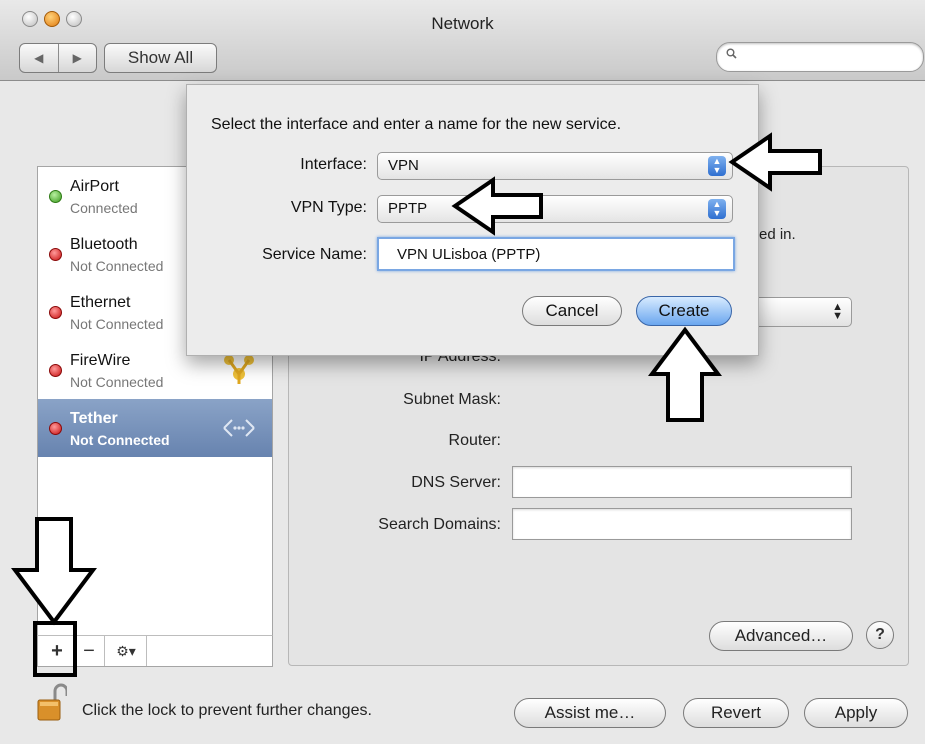 This screenshot has width=925, height=744. I want to click on service-name: AirPort, so click(94, 186).